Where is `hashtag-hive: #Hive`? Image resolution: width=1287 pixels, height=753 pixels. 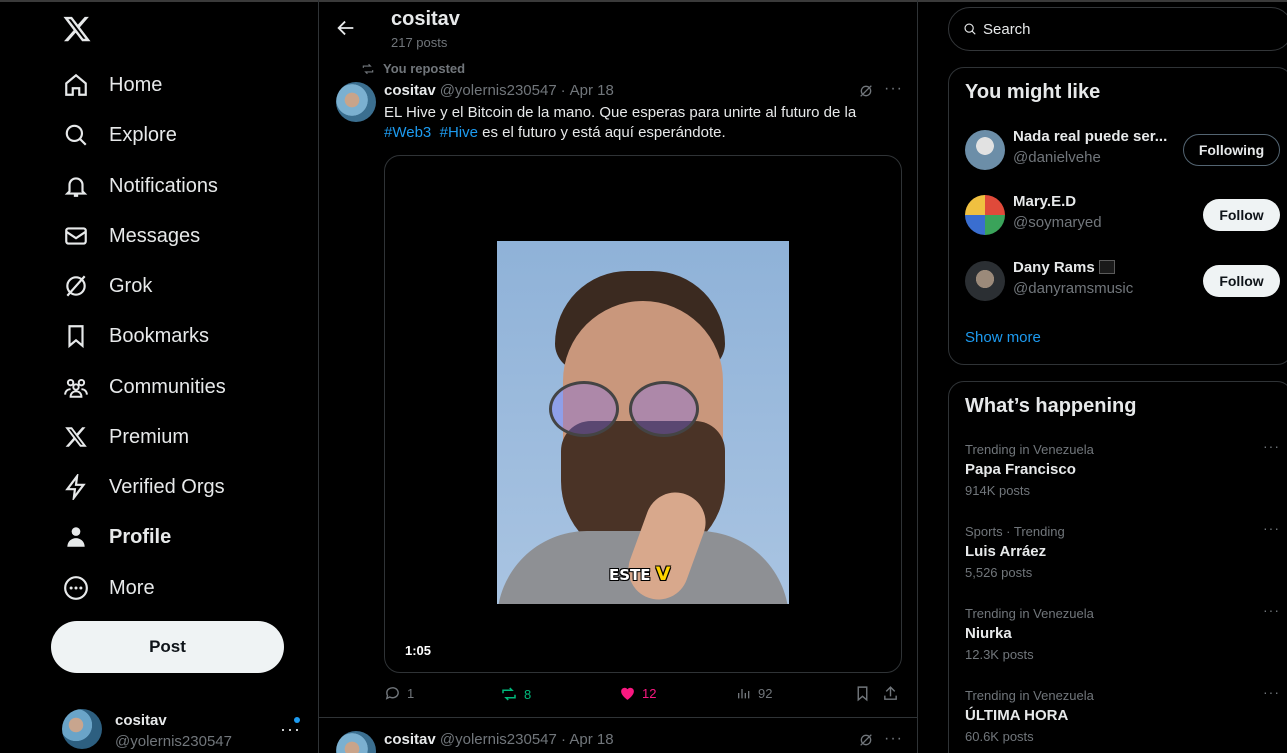 hashtag-hive: #Hive is located at coordinates (459, 132).